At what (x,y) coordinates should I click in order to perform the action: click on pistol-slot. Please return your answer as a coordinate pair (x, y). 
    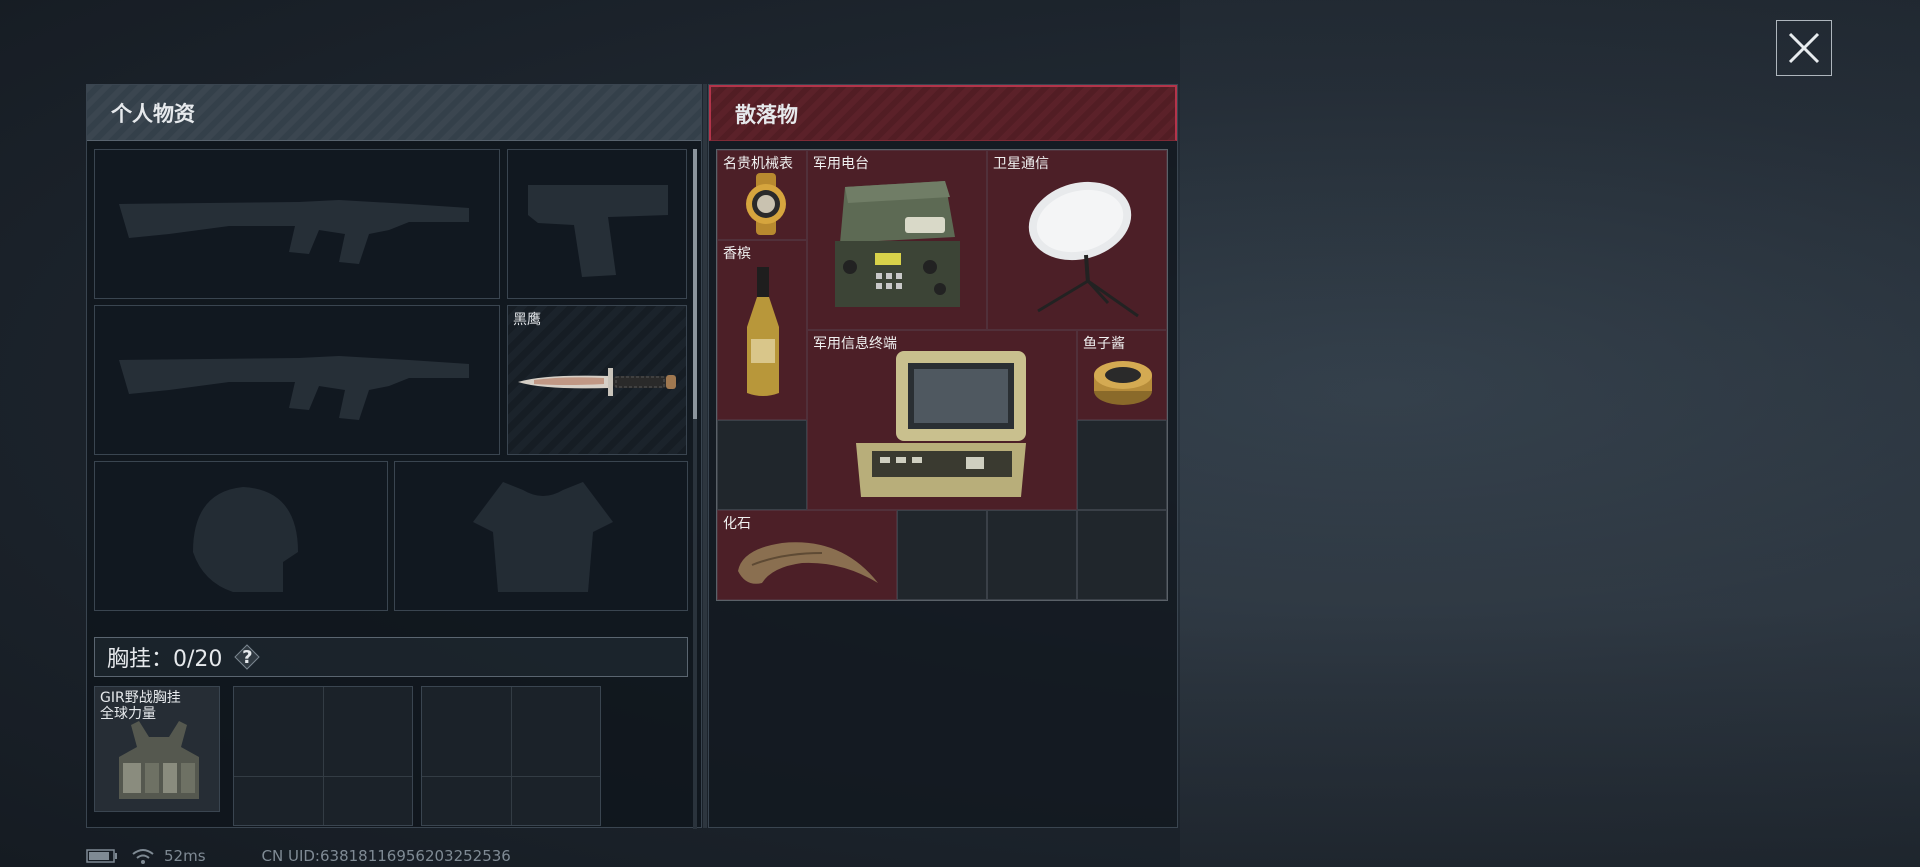
    Looking at the image, I should click on (597, 224).